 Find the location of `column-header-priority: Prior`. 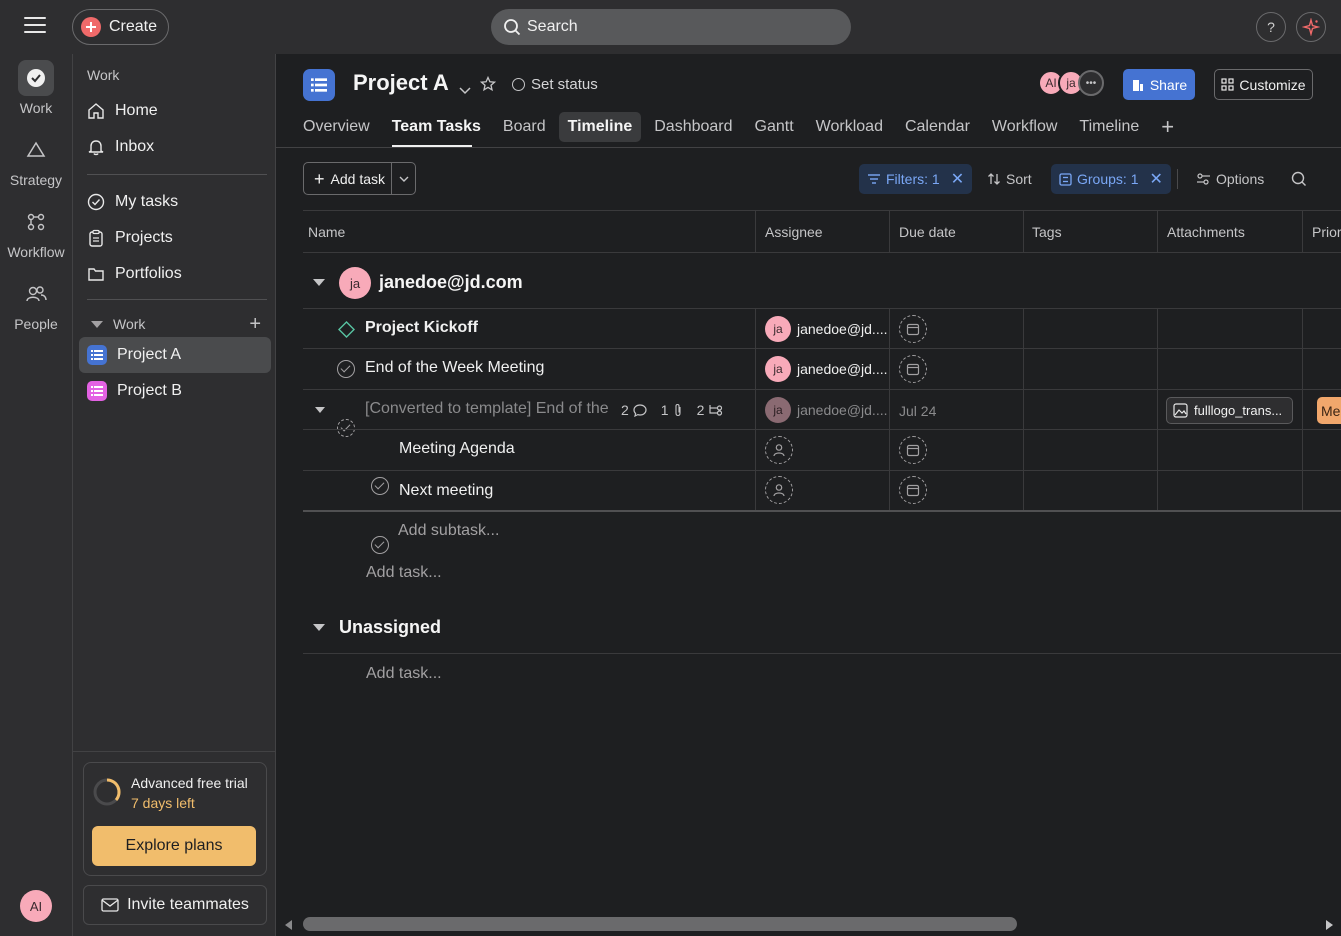

column-header-priority: Prior is located at coordinates (1326, 232).